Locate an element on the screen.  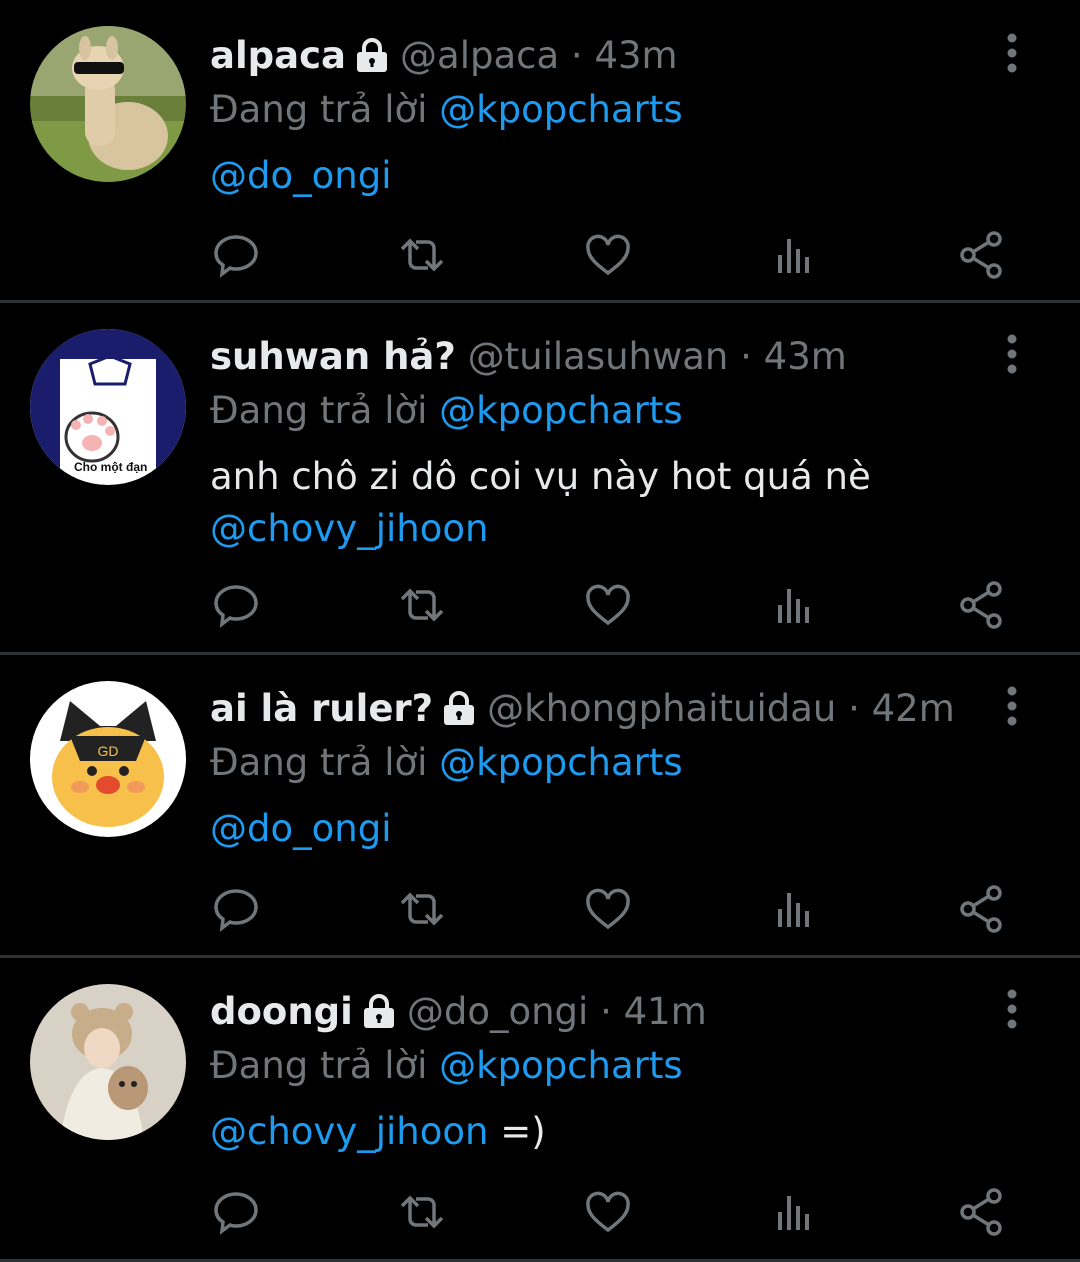
tweet-header: doongi @do_ongi · 41m is located at coordinates (600, 1012).